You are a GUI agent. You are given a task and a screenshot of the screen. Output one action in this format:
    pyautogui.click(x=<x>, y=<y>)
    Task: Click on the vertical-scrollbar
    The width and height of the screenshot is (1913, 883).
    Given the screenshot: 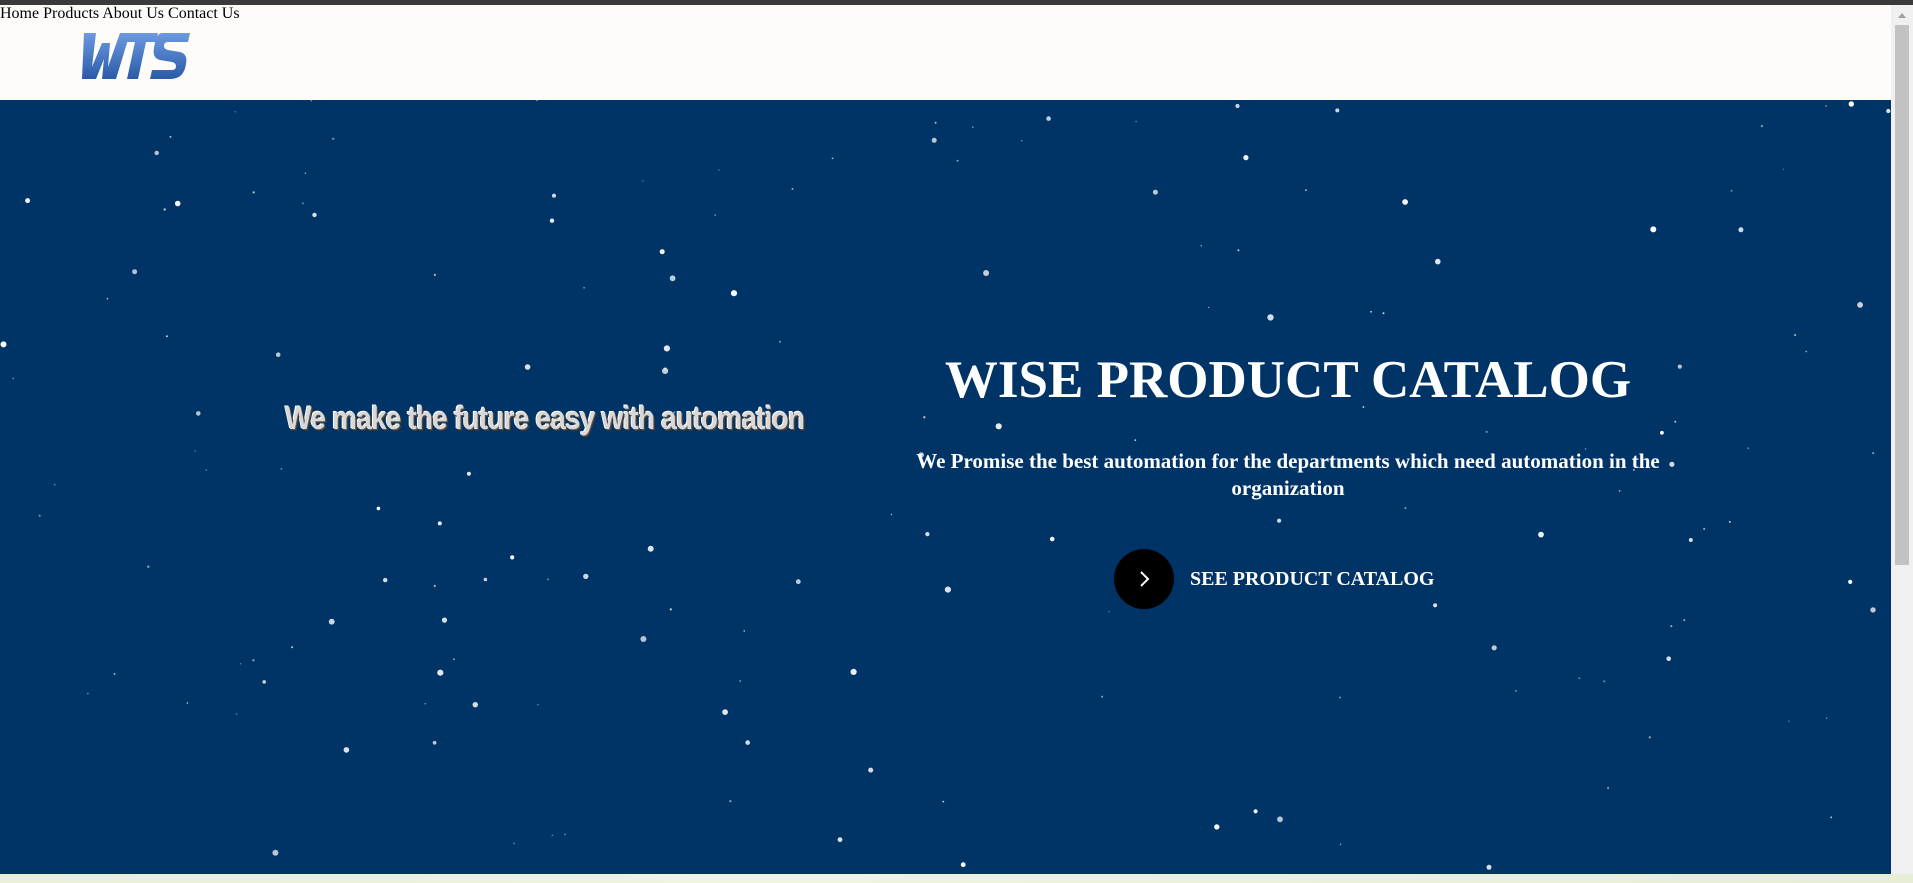 What is the action you would take?
    pyautogui.click(x=1902, y=439)
    